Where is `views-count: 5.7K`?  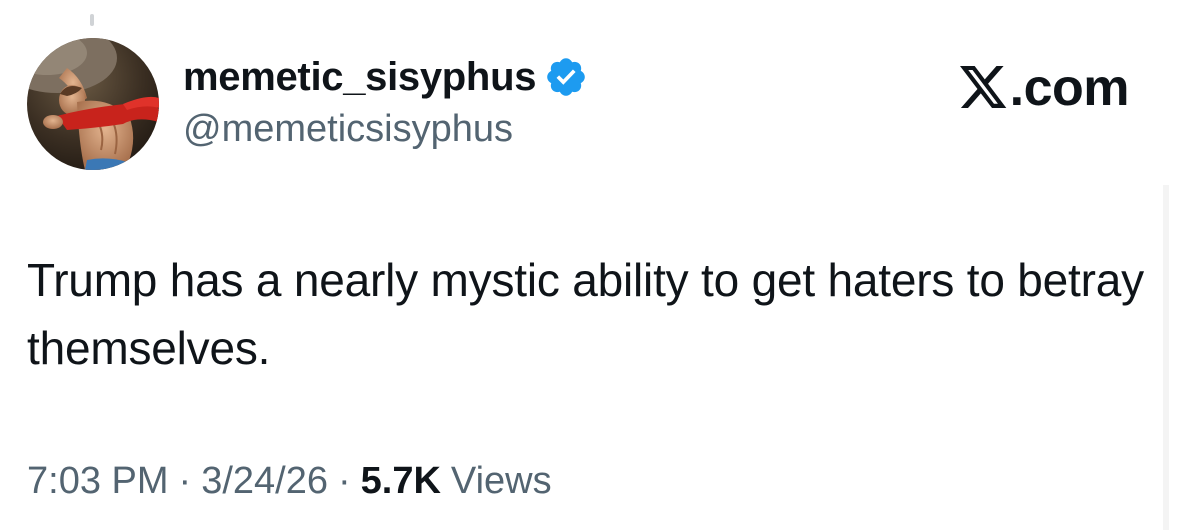 views-count: 5.7K is located at coordinates (401, 481).